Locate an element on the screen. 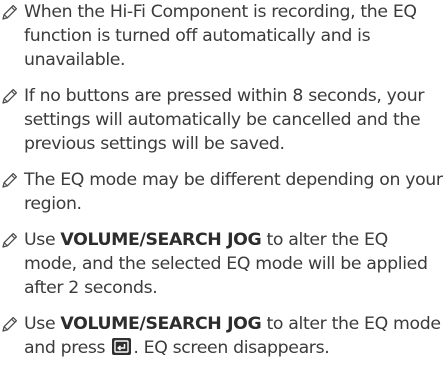 The width and height of the screenshot is (445, 372). note-text-post: . EQ screen disappears. is located at coordinates (231, 348).